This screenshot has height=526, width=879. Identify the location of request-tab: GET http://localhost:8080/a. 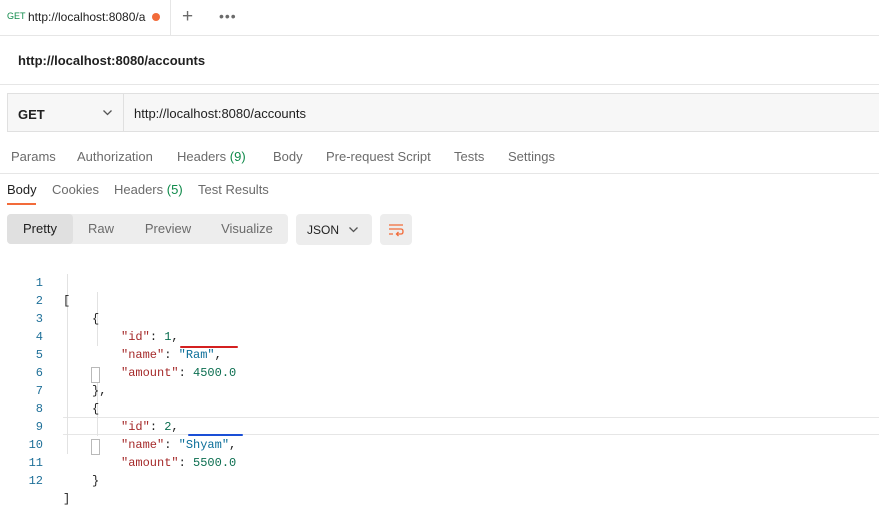
(85, 17).